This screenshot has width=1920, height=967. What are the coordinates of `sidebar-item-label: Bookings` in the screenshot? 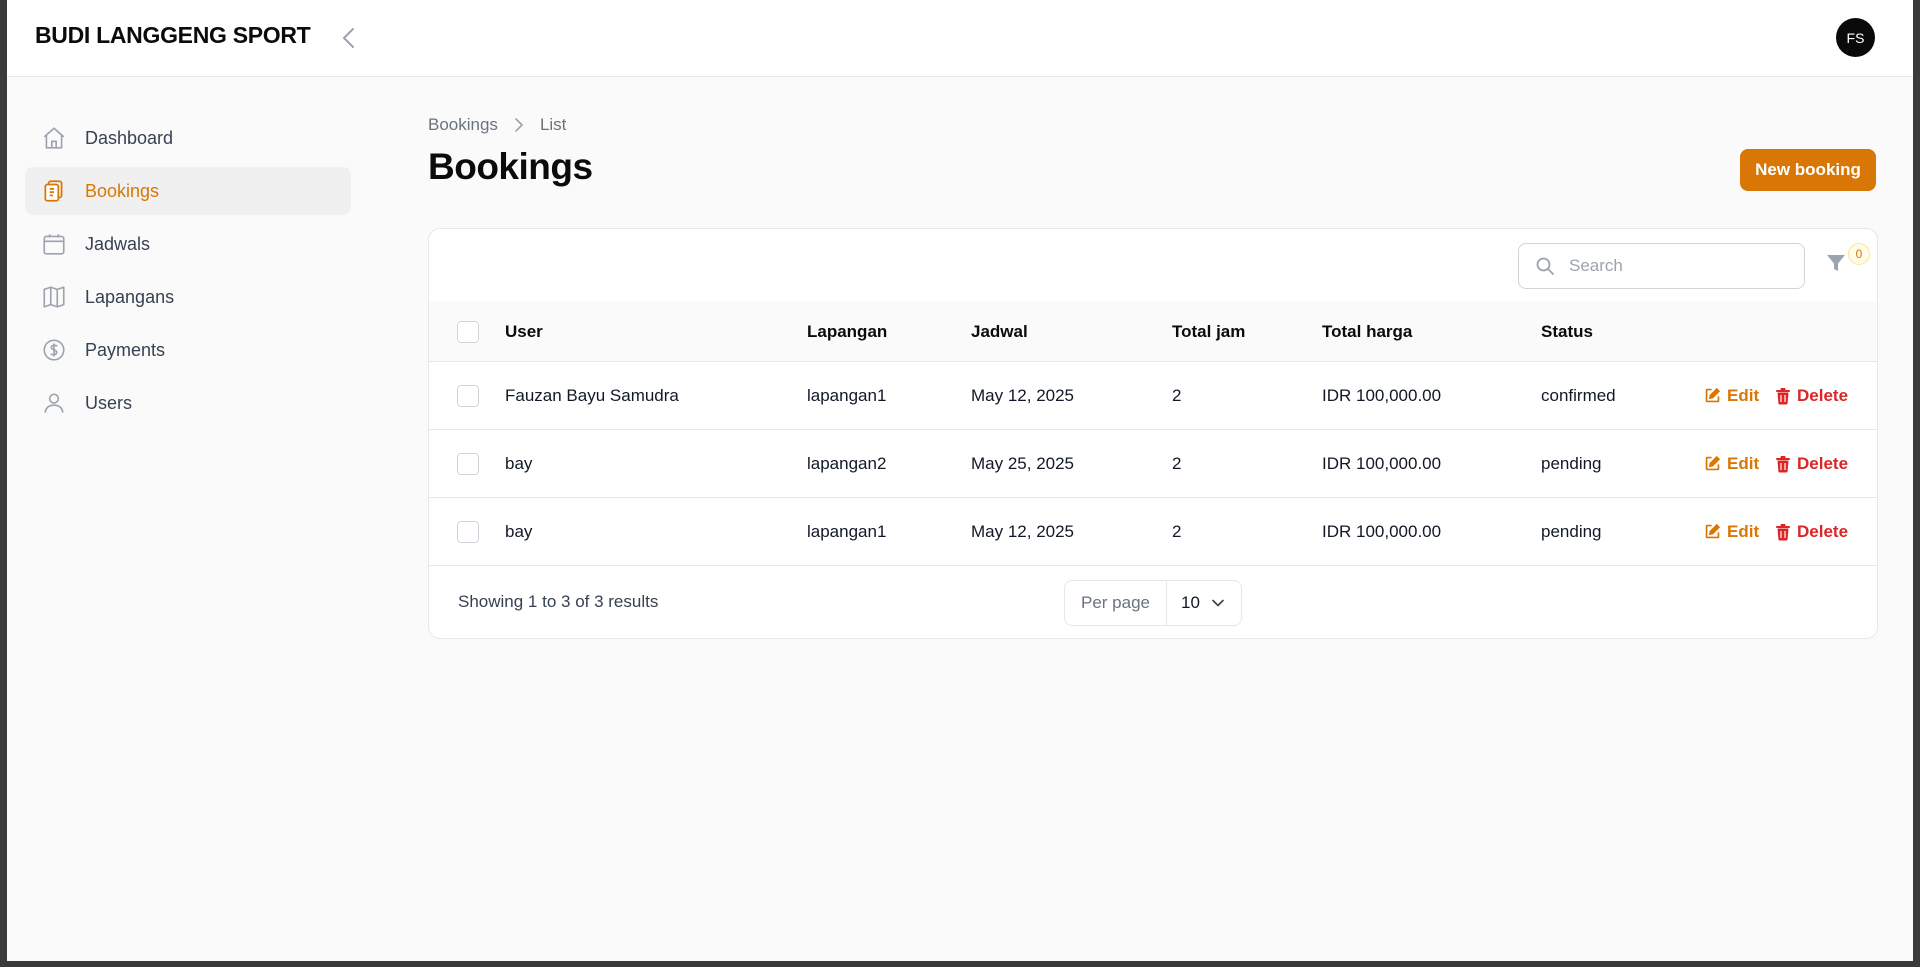 It's located at (122, 190).